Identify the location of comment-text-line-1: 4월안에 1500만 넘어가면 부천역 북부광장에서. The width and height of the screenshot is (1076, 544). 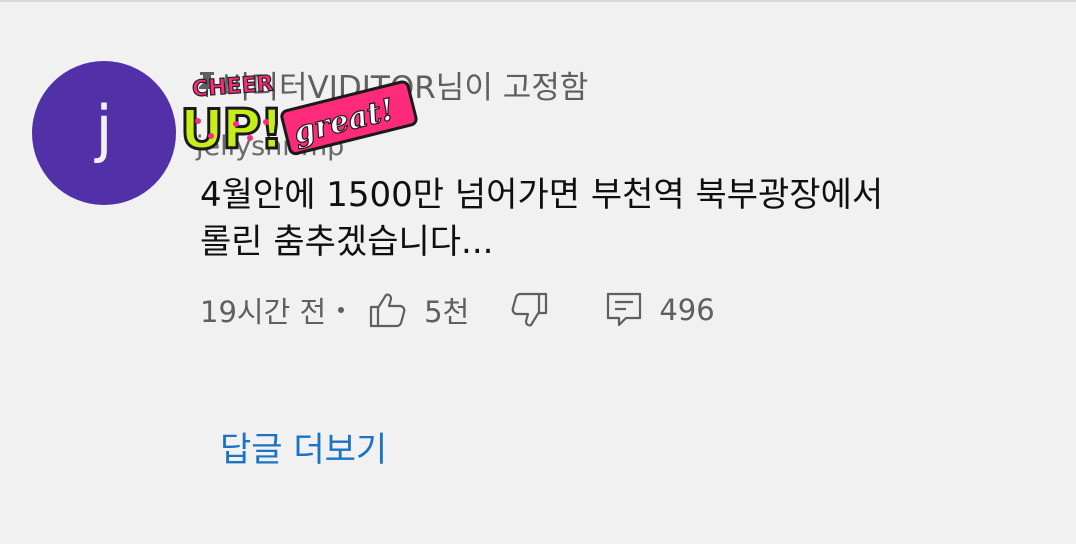
(542, 195).